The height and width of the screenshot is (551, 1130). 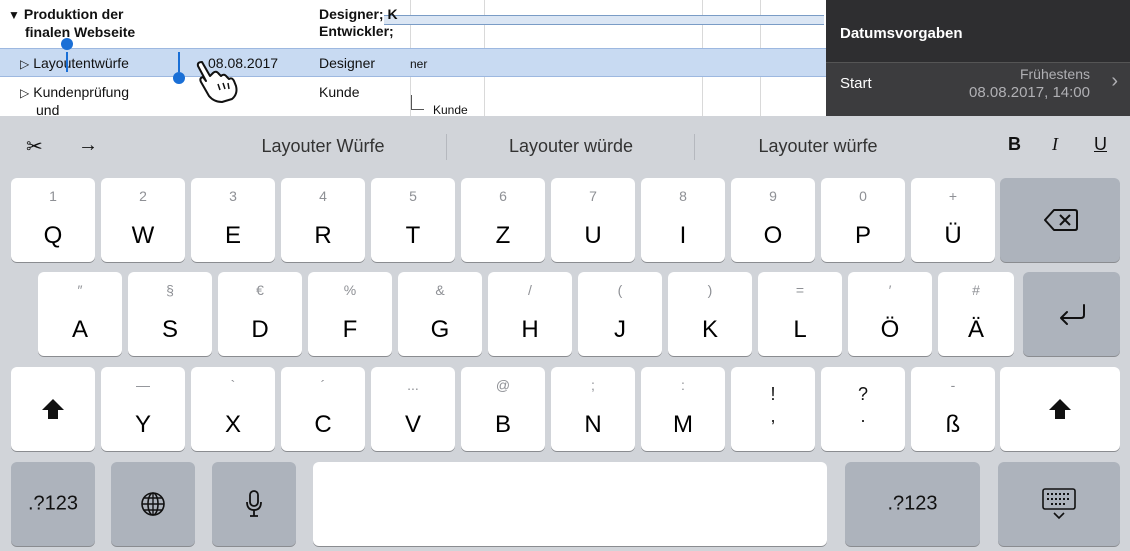 What do you see at coordinates (143, 220) in the screenshot?
I see `key-w: 2W` at bounding box center [143, 220].